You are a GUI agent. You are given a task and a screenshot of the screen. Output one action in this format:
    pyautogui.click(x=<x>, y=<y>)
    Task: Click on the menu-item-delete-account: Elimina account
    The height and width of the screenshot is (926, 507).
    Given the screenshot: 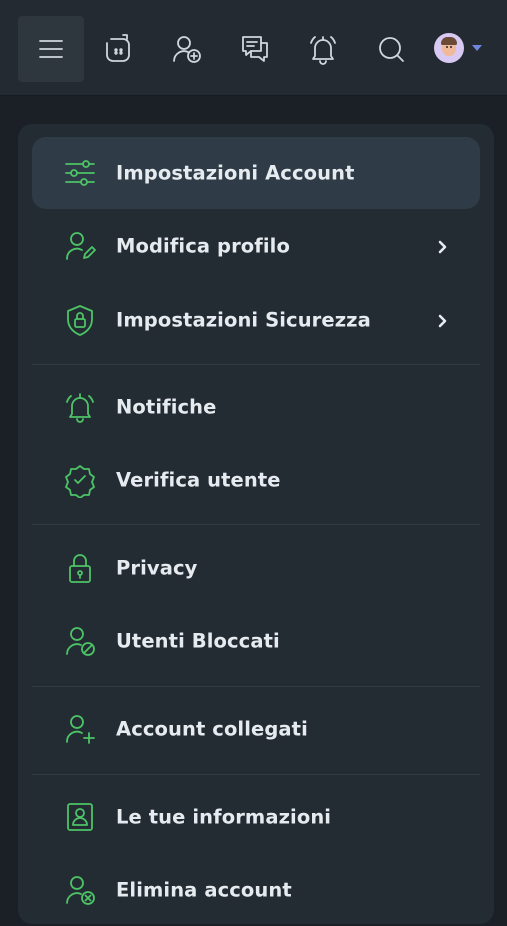 What is the action you would take?
    pyautogui.click(x=256, y=890)
    